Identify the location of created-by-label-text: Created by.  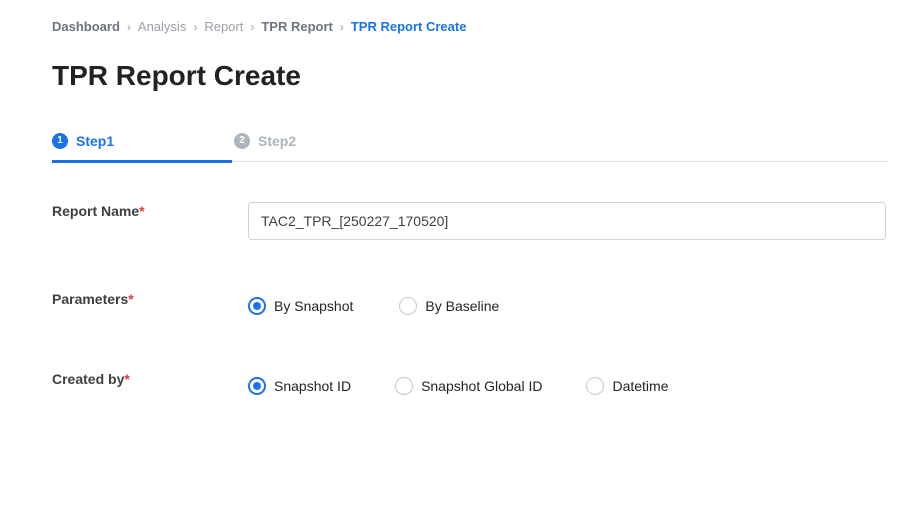
(88, 379).